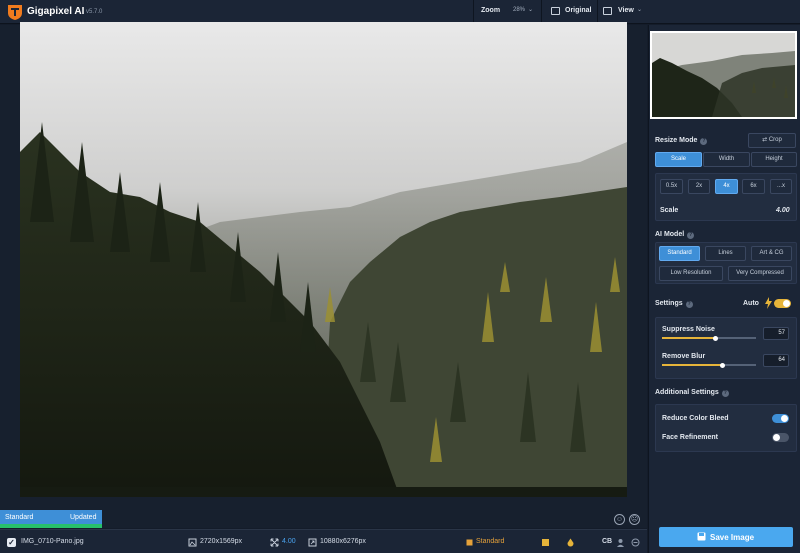  What do you see at coordinates (578, 10) in the screenshot?
I see `original-label: Original` at bounding box center [578, 10].